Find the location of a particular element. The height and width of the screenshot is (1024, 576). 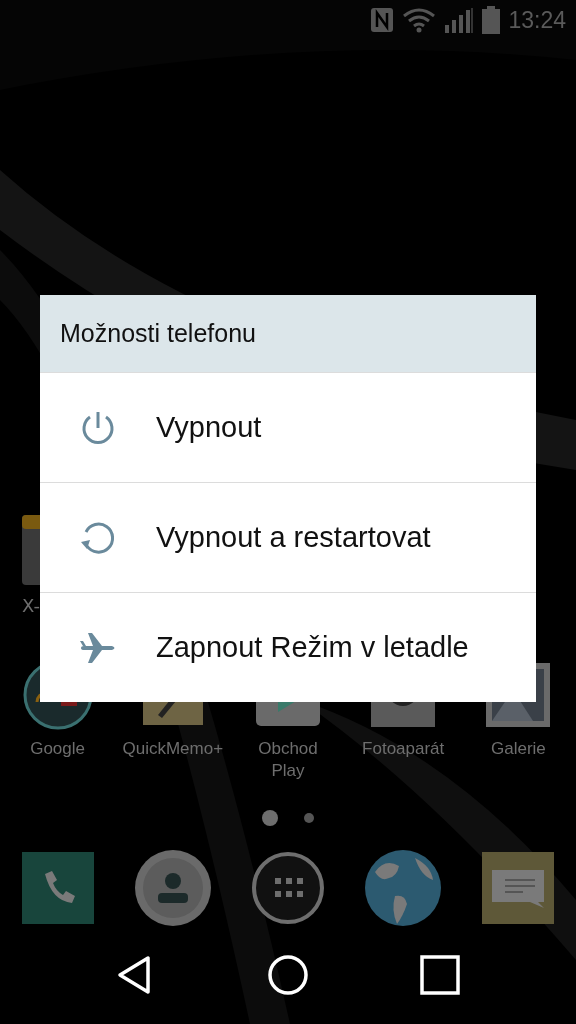

app-label: X- is located at coordinates (31, 605).